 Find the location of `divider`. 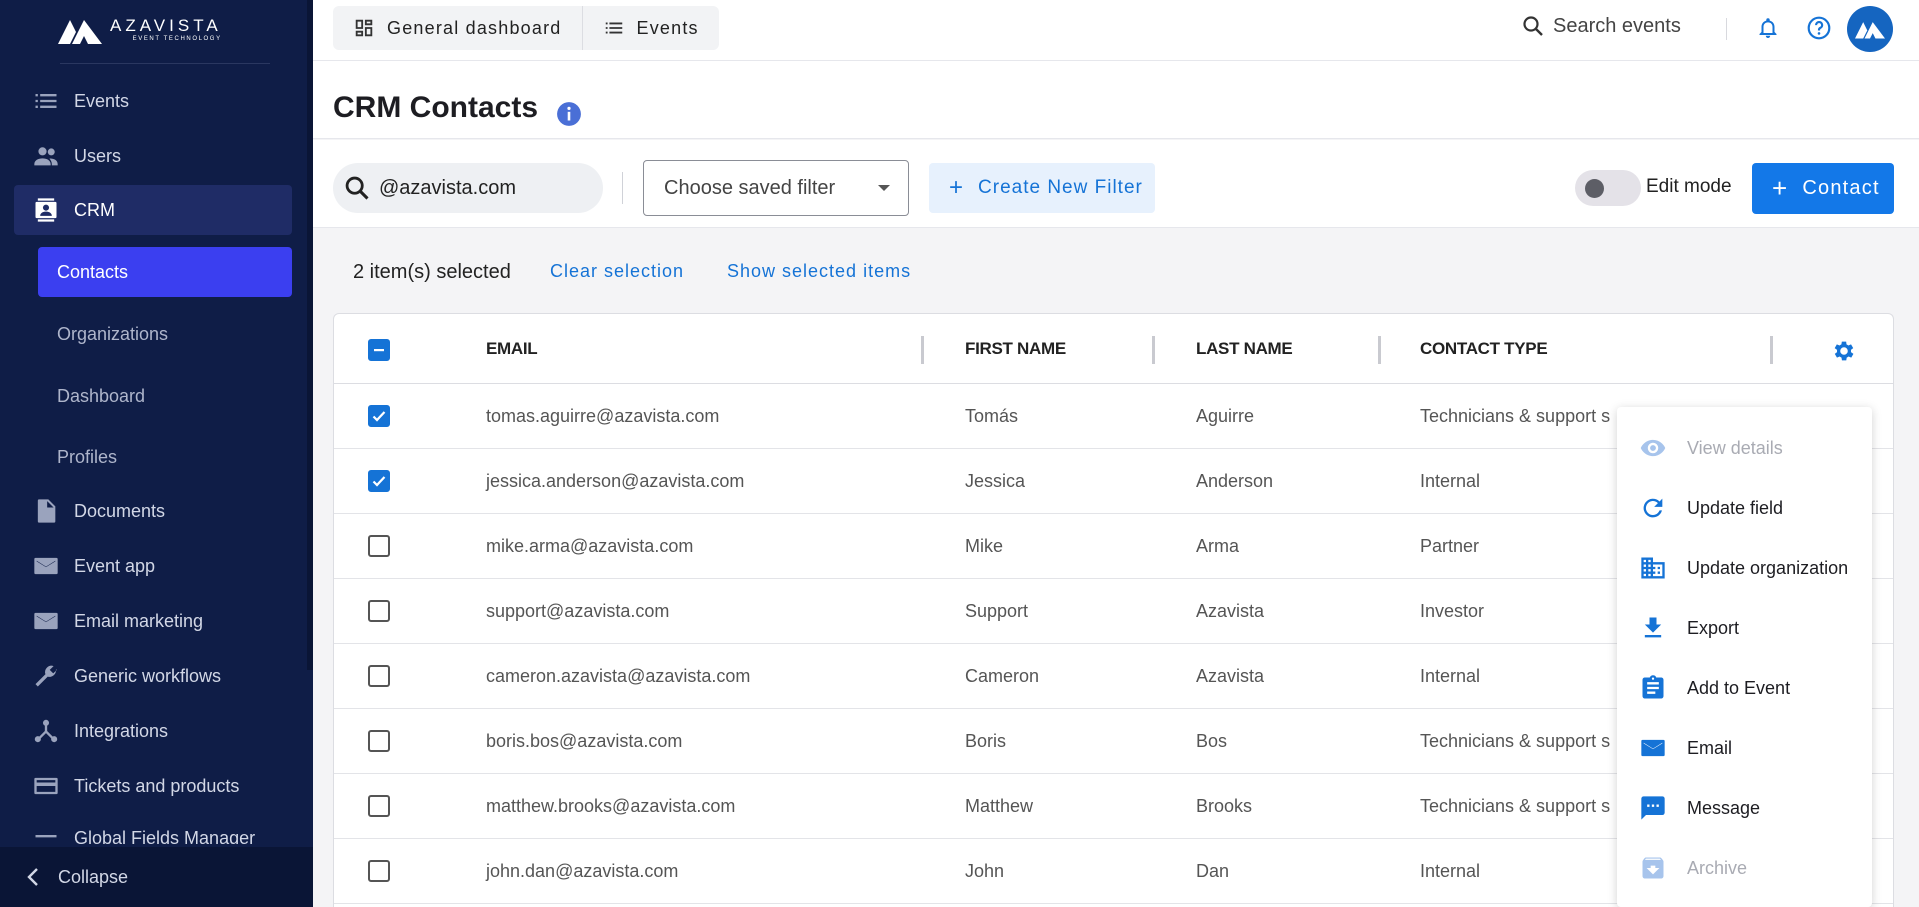

divider is located at coordinates (1726, 29).